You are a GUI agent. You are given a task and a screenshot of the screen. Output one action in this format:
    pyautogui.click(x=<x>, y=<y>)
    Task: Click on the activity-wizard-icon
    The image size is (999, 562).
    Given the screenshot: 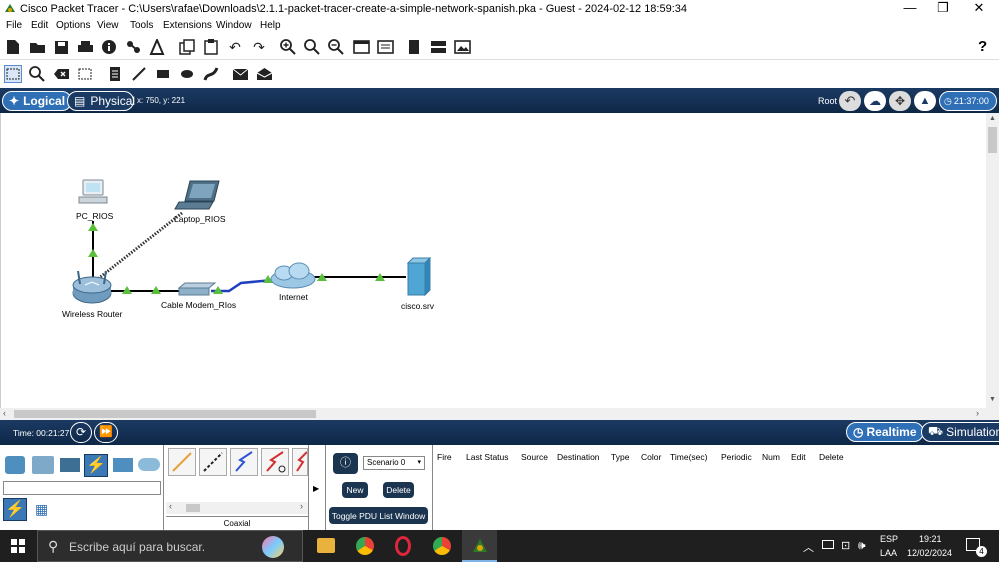 What is the action you would take?
    pyautogui.click(x=157, y=47)
    